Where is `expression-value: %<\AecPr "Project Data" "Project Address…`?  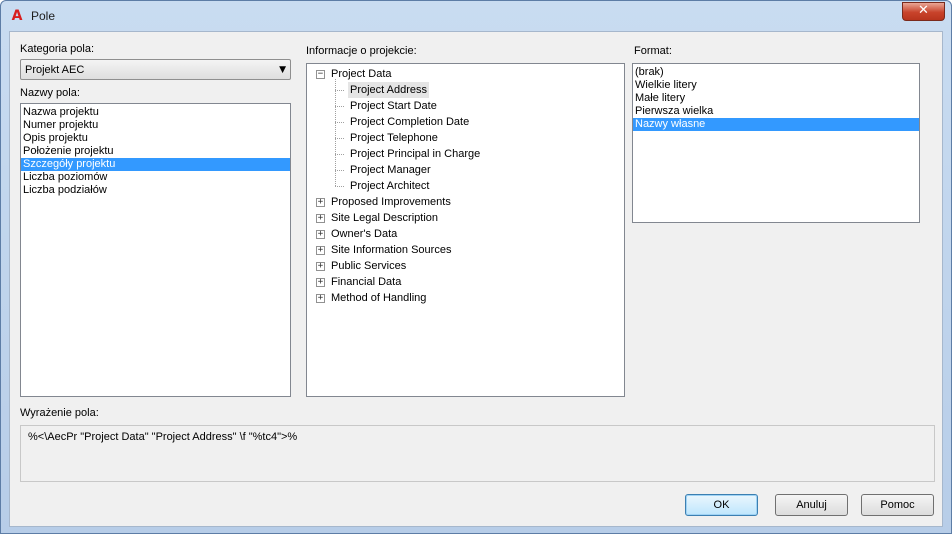
expression-value: %<\AecPr "Project Data" "Project Address… is located at coordinates (163, 437).